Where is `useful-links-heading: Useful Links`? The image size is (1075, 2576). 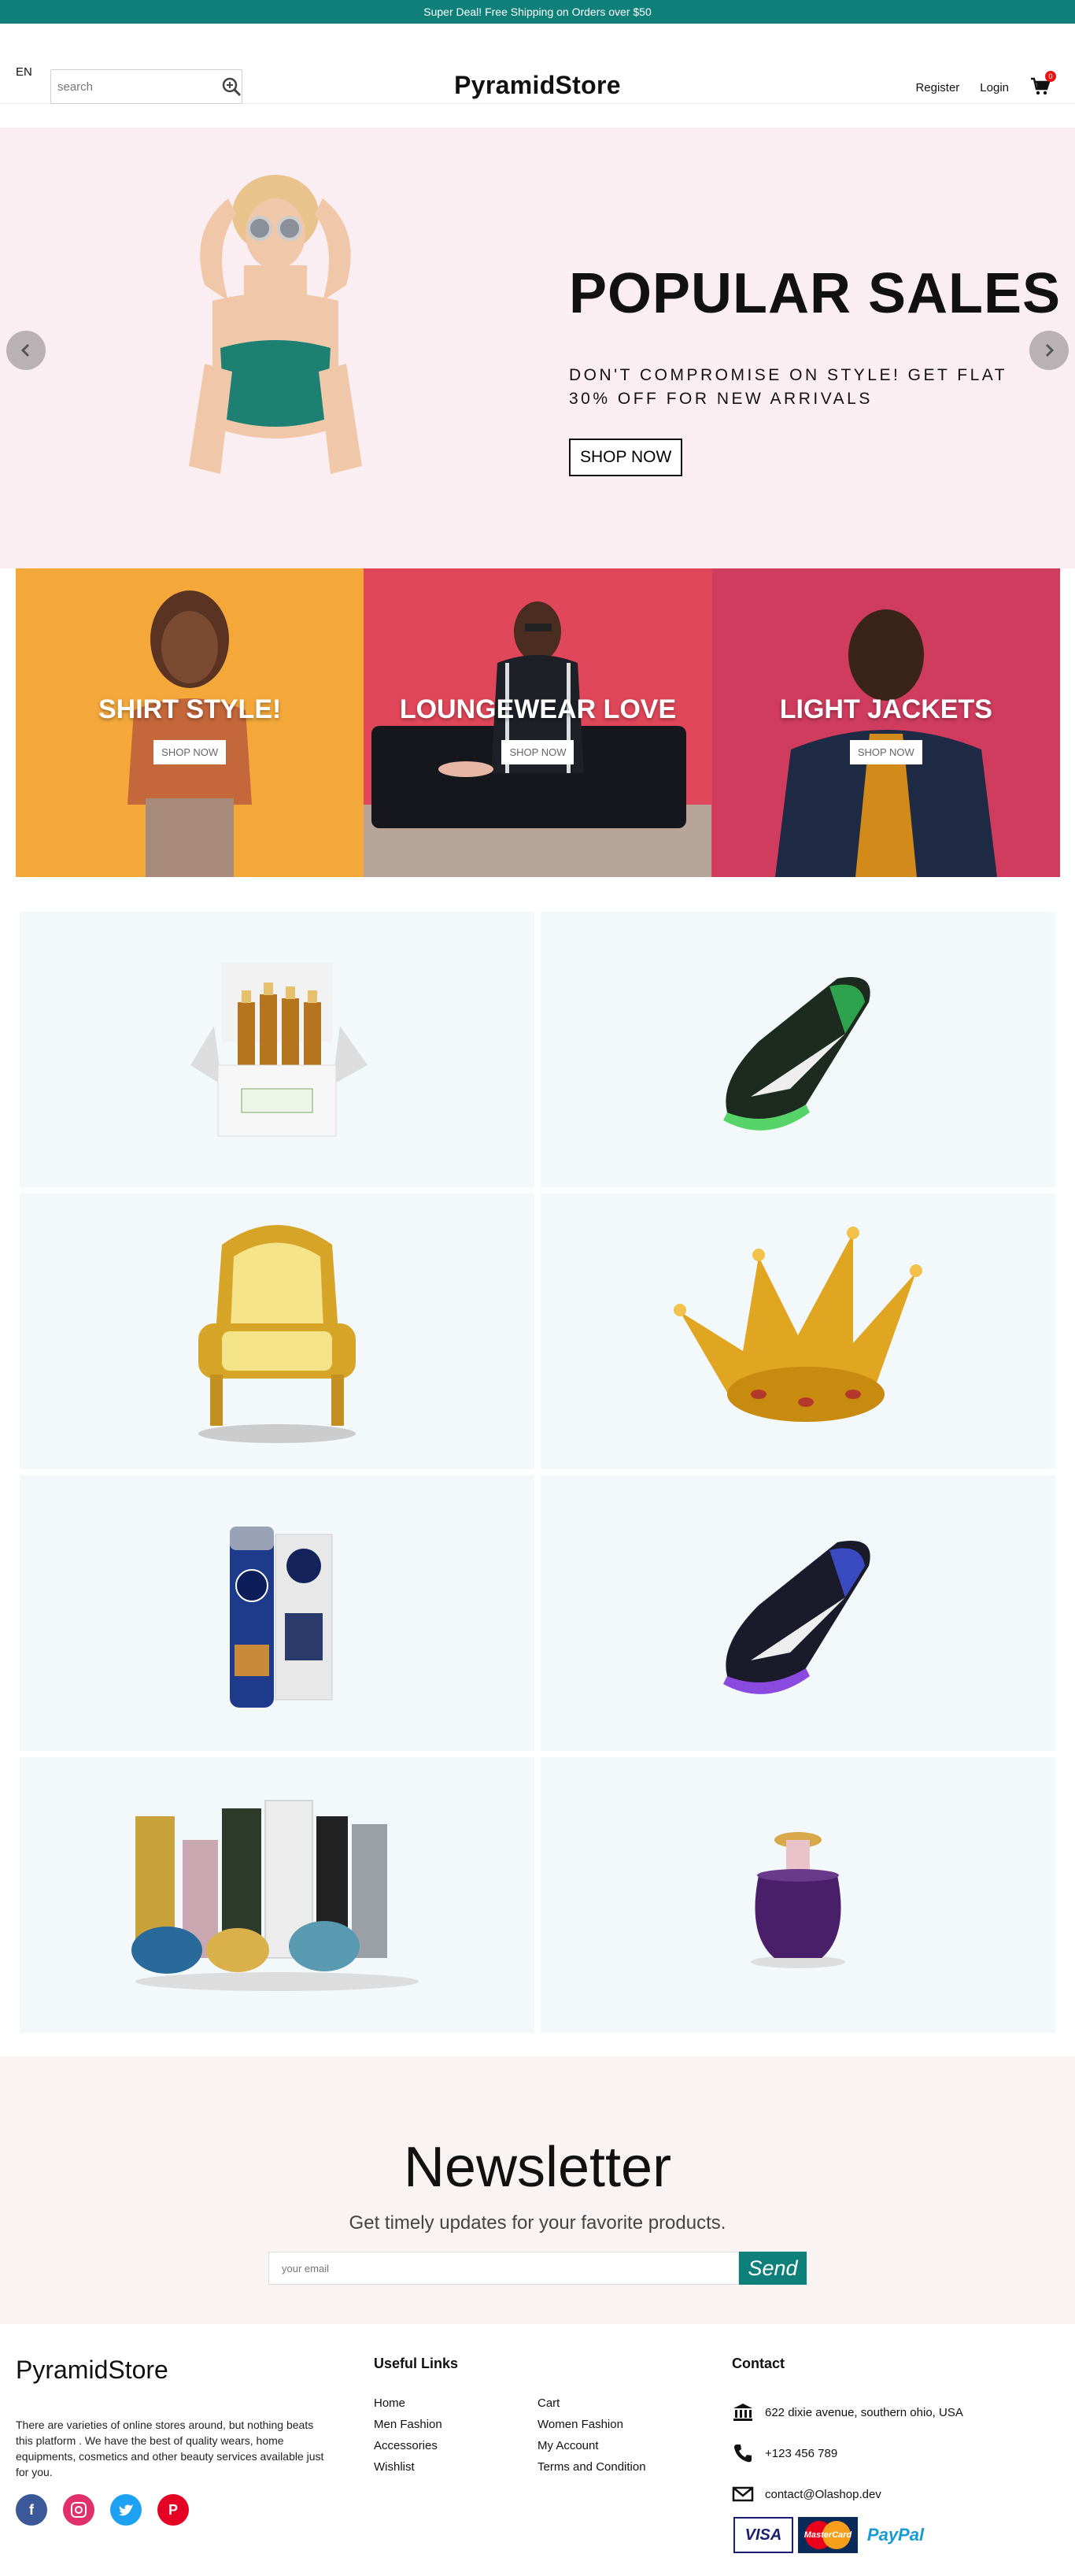 useful-links-heading: Useful Links is located at coordinates (416, 2363).